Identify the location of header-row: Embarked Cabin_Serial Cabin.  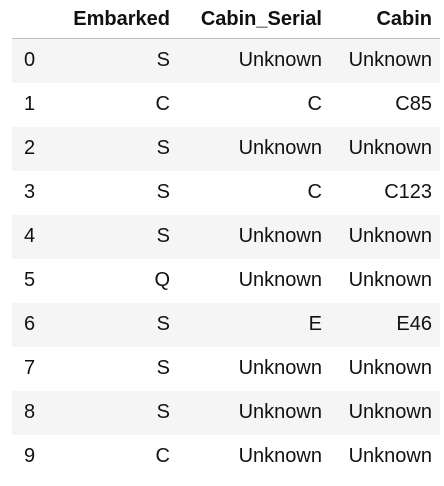
(226, 19).